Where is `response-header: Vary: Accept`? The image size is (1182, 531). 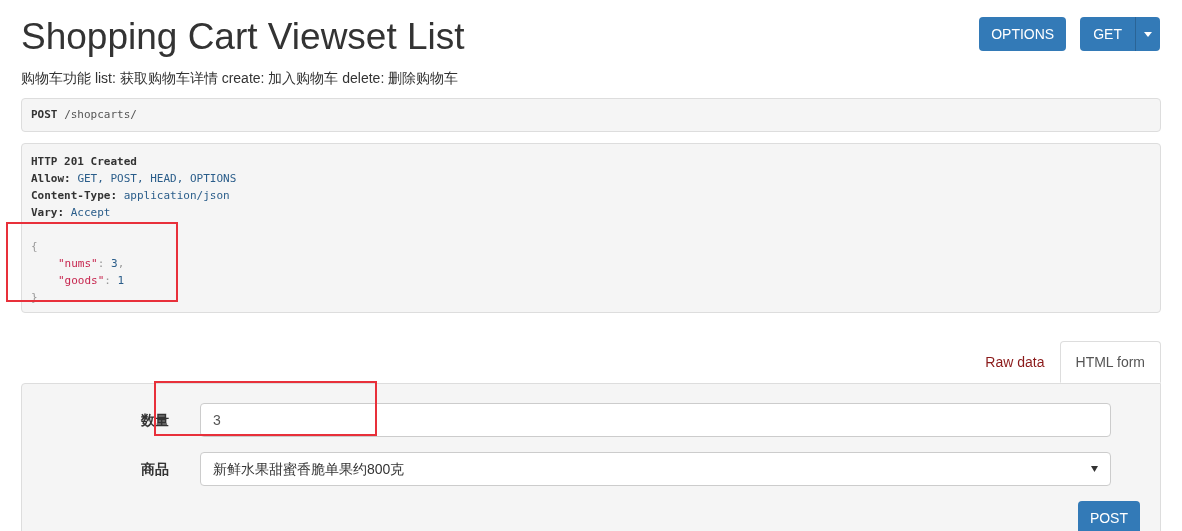
response-header: Vary: Accept is located at coordinates (71, 213).